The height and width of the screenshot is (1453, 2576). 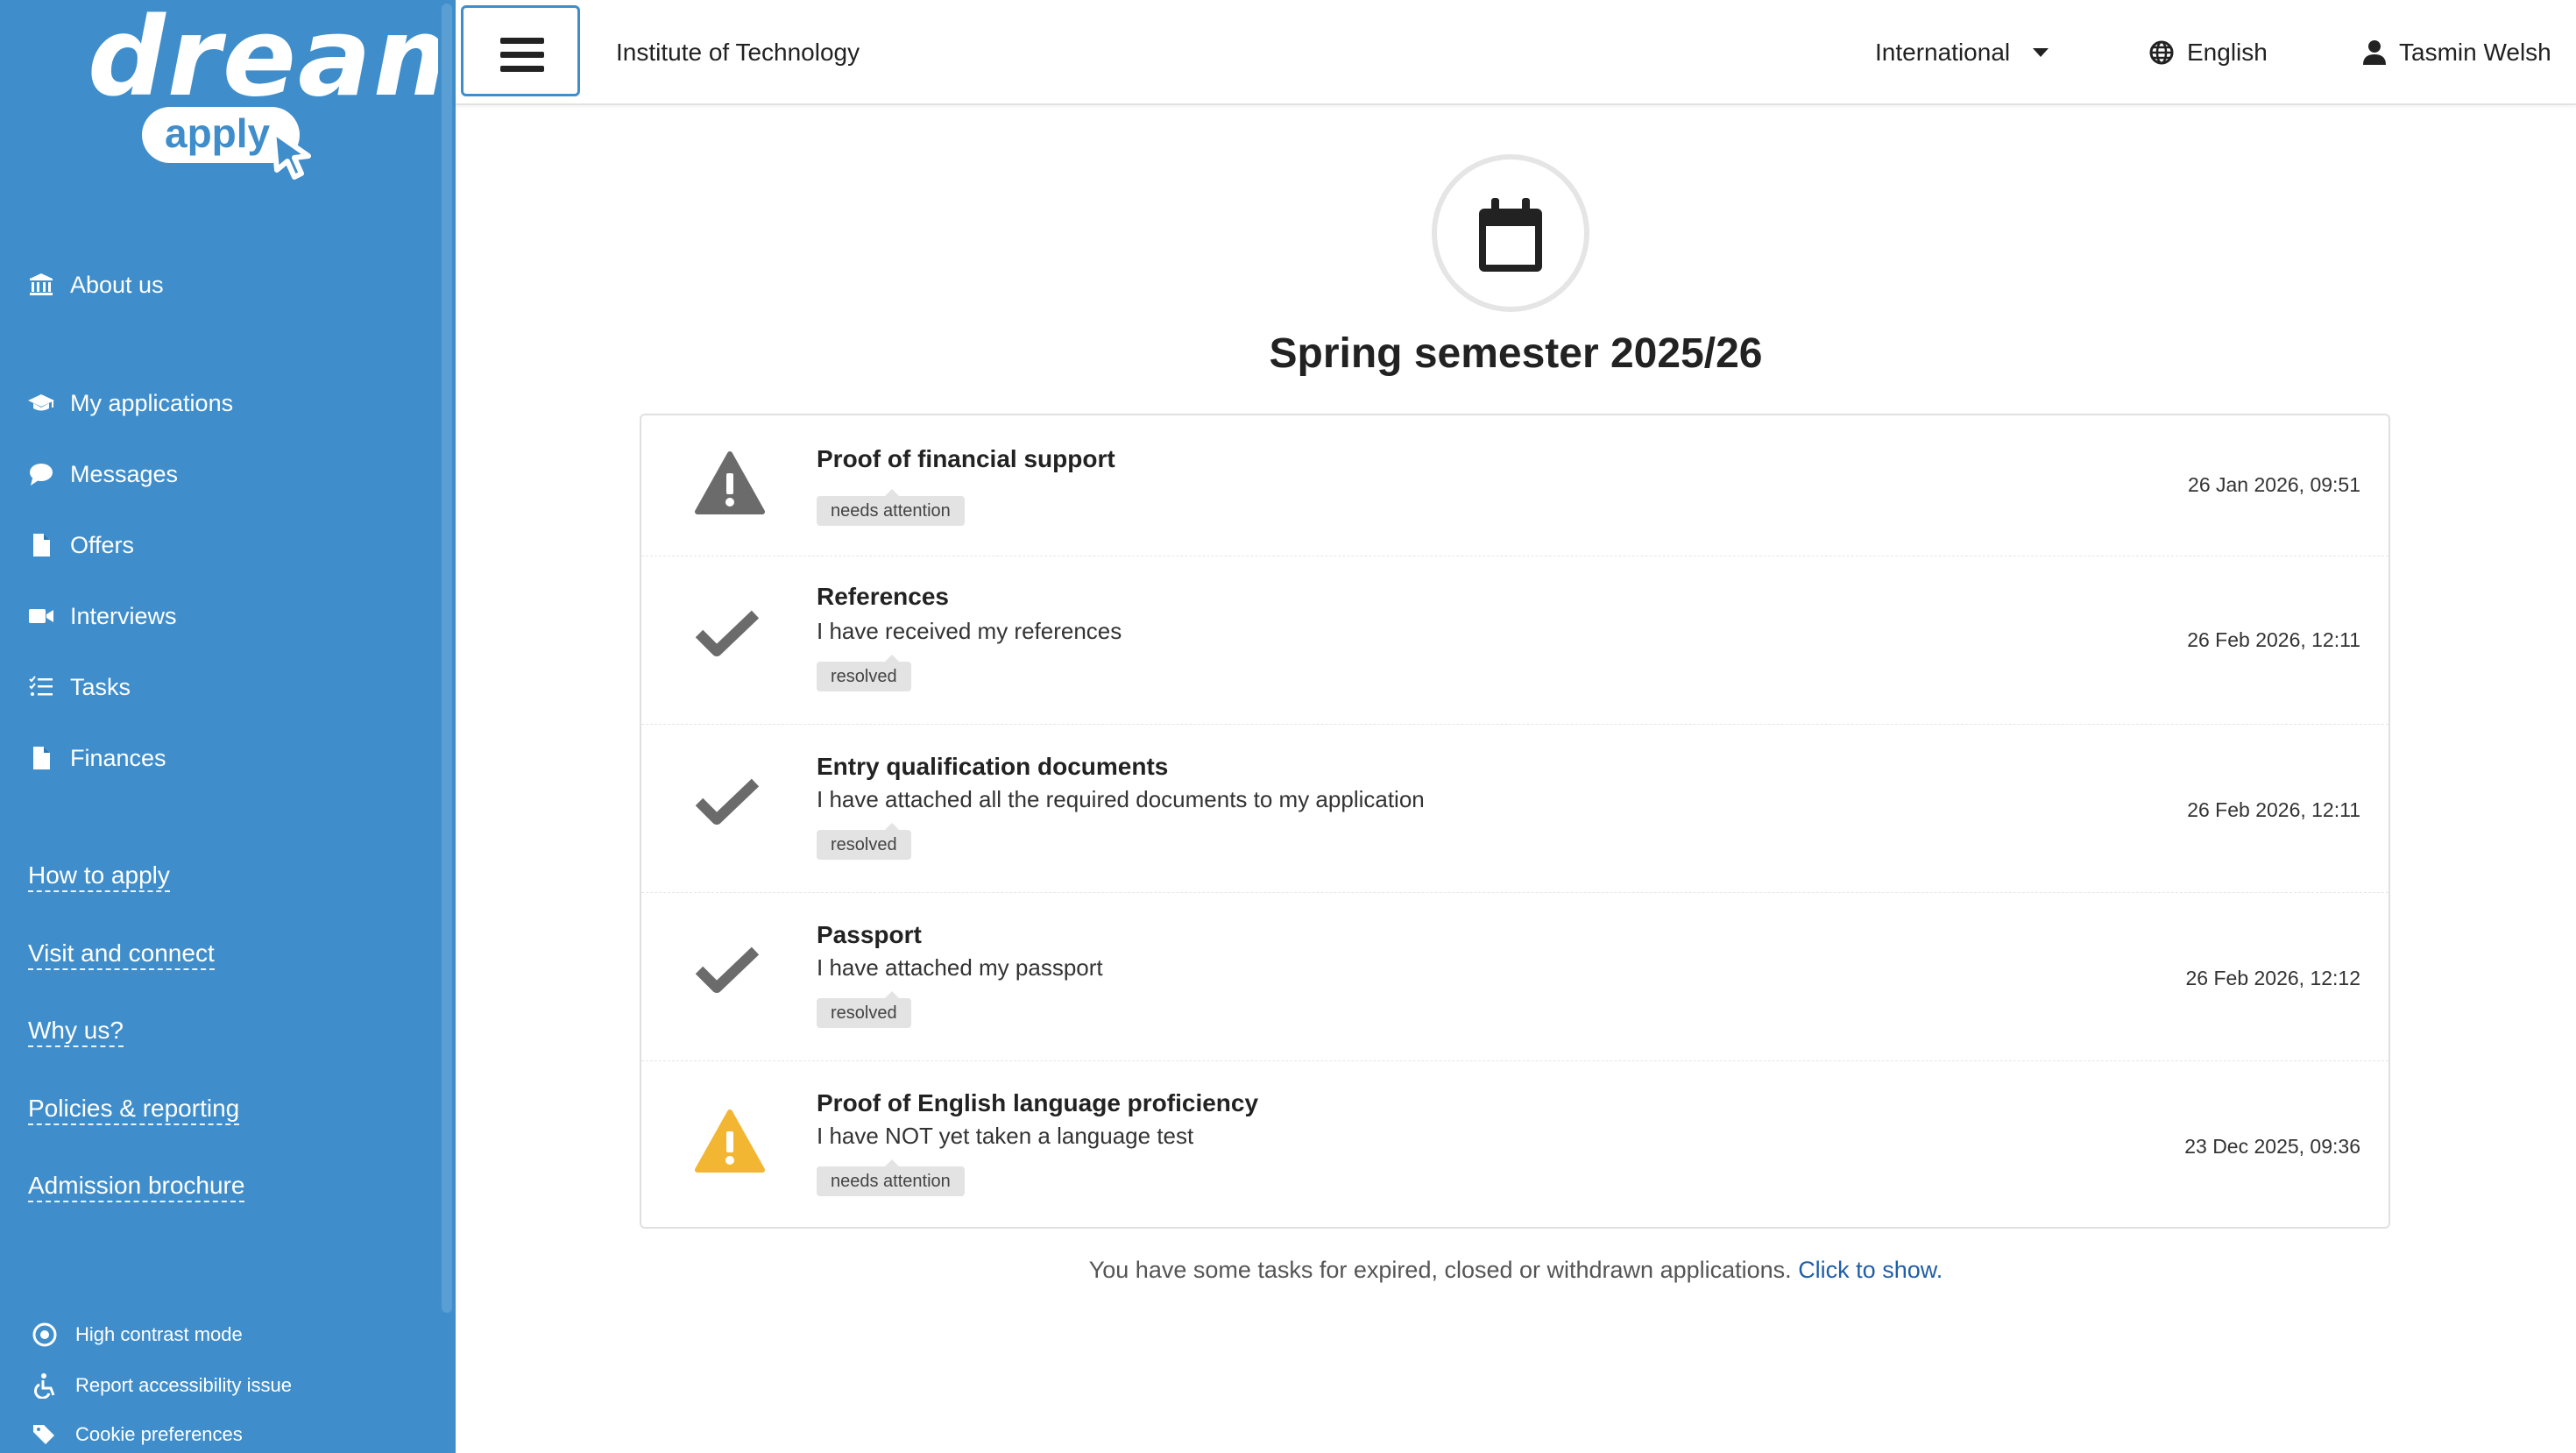 I want to click on task-title: Entry qualification documents, so click(x=992, y=767).